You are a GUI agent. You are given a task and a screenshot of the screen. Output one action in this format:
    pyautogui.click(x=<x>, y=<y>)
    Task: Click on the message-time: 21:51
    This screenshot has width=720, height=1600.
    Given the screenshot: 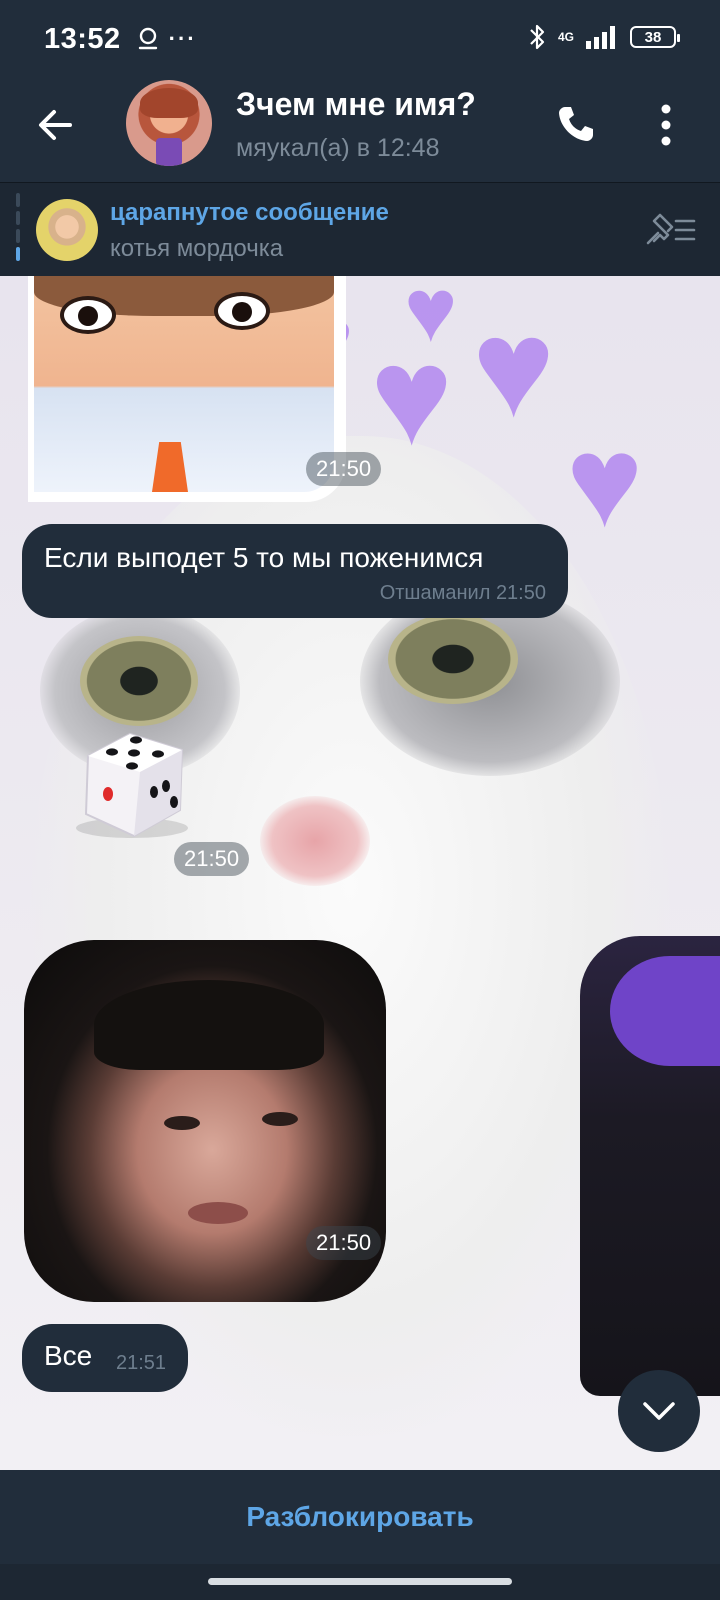 What is the action you would take?
    pyautogui.click(x=141, y=1363)
    